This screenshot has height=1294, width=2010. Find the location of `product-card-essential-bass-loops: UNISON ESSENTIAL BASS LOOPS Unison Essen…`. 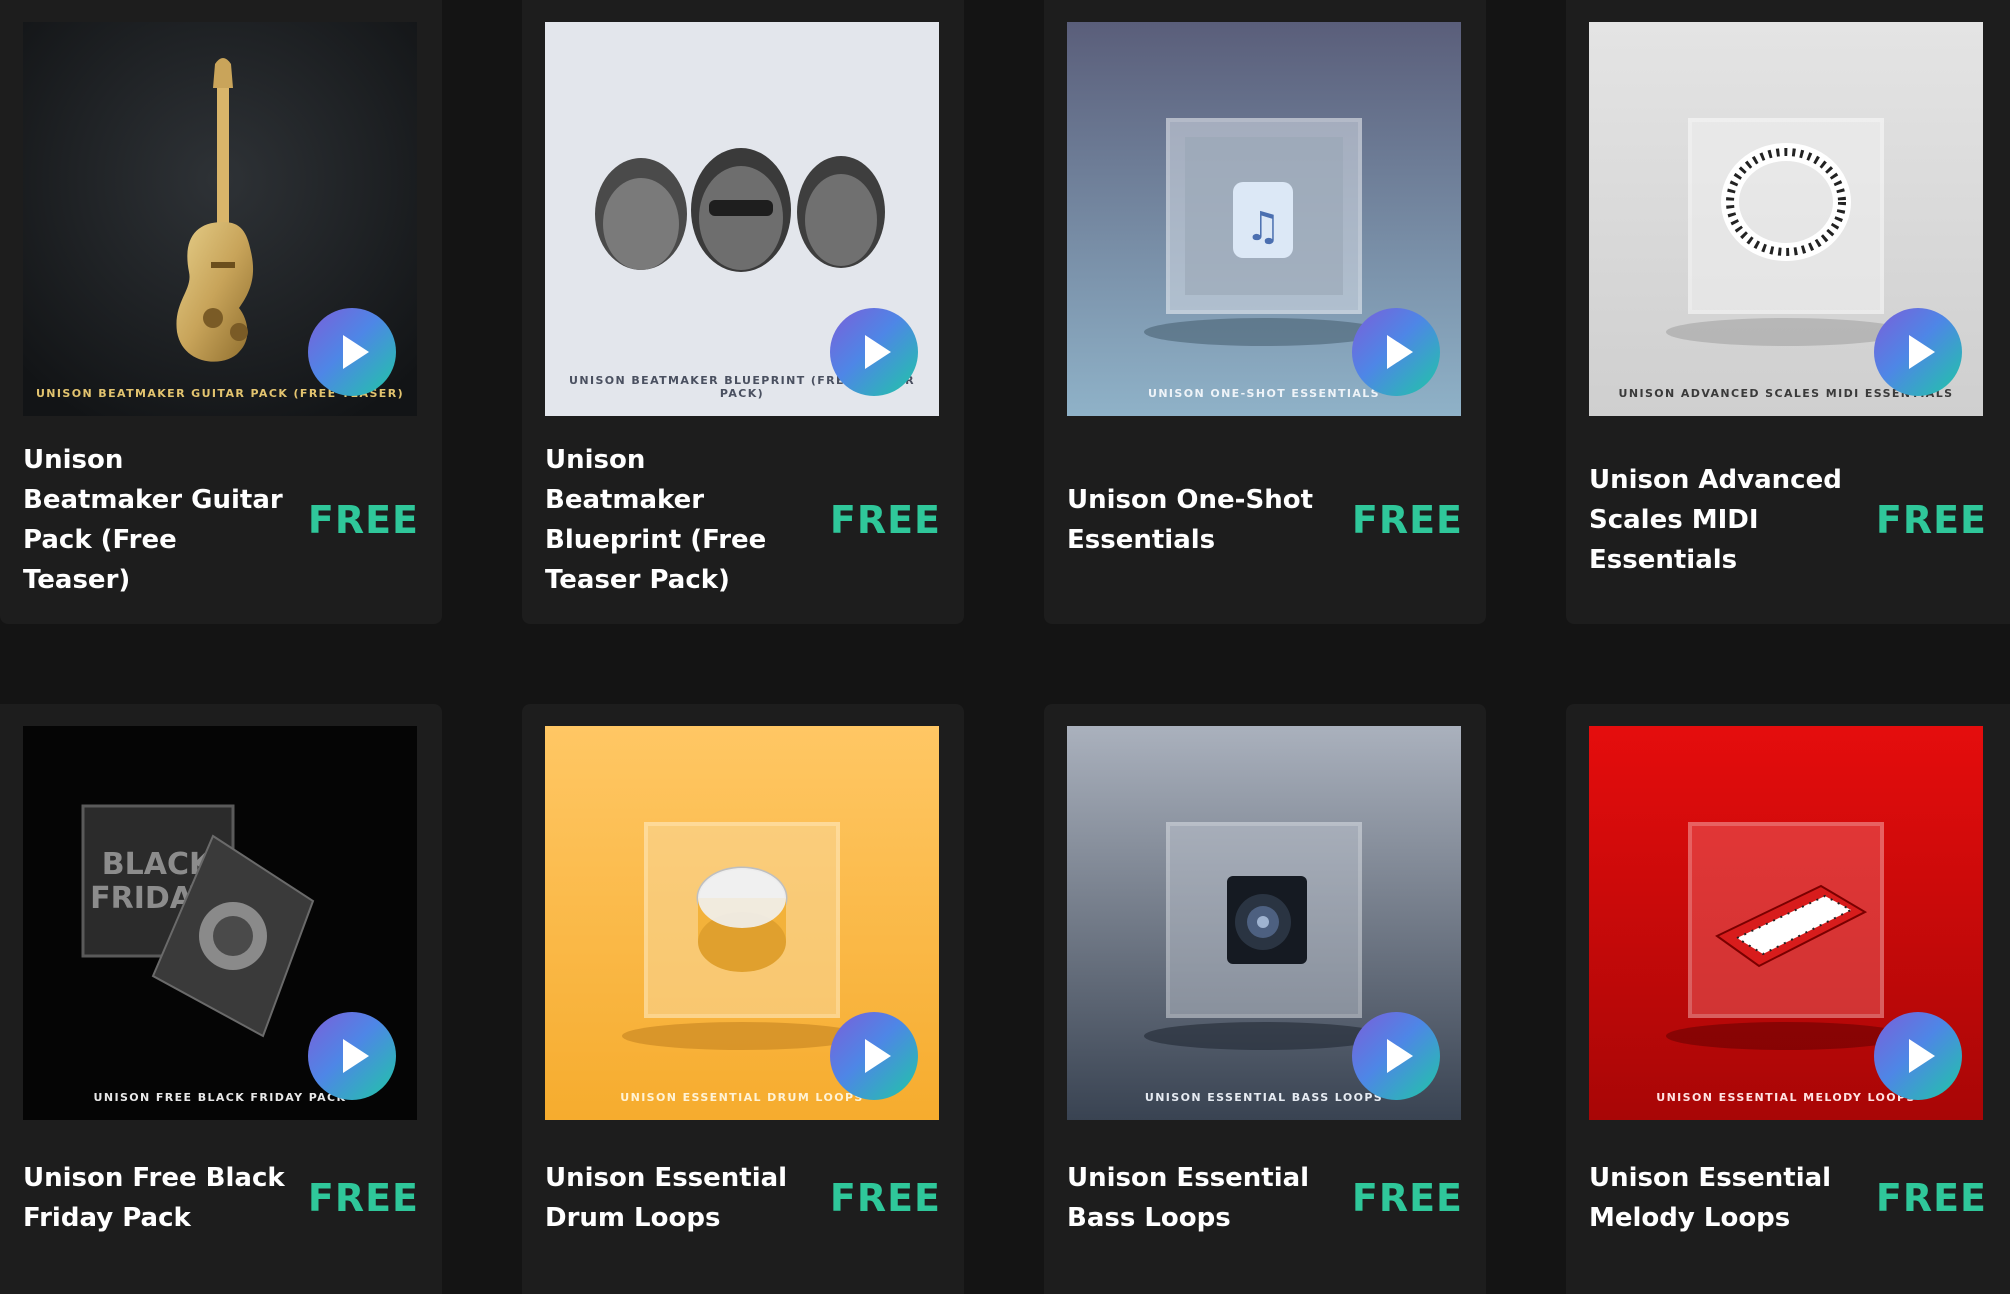

product-card-essential-bass-loops: UNISON ESSENTIAL BASS LOOPS Unison Essen… is located at coordinates (1265, 999).